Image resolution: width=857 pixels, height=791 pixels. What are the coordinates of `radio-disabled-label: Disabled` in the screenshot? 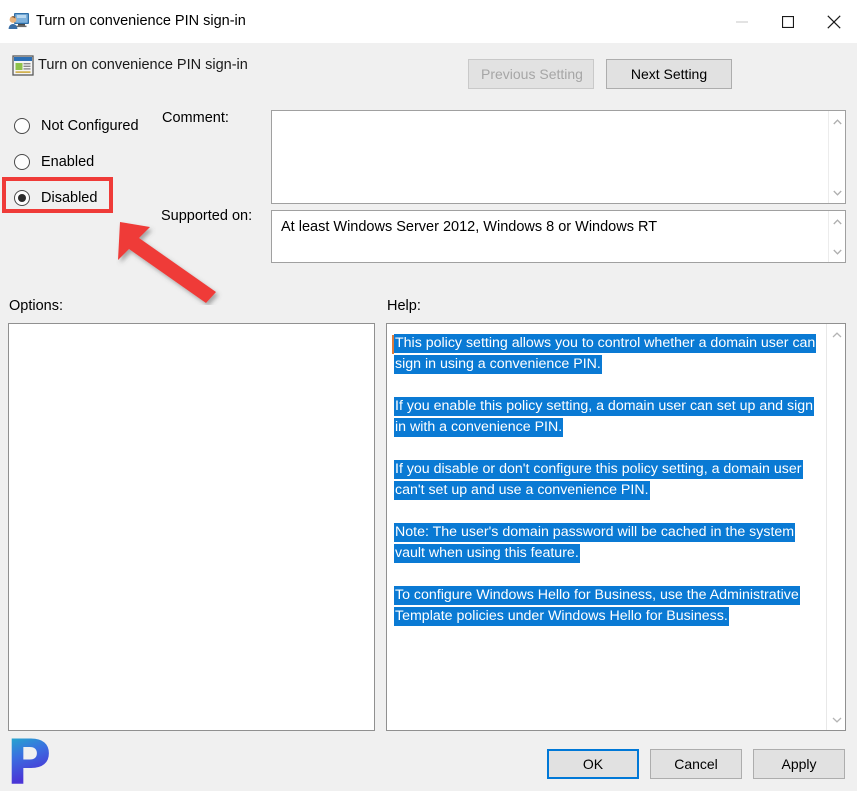 It's located at (69, 198).